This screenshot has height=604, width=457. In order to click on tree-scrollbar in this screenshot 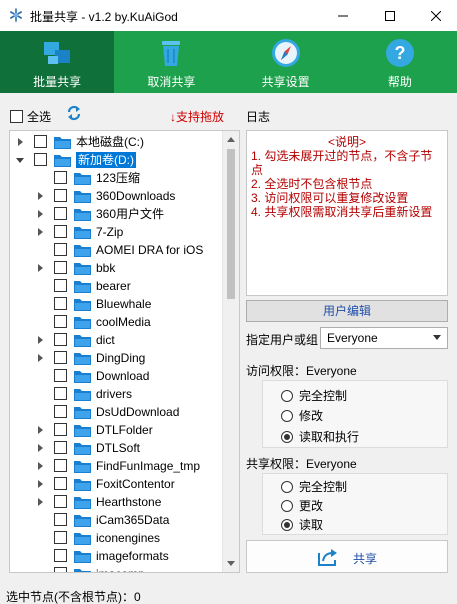, I will do `click(230, 351)`.